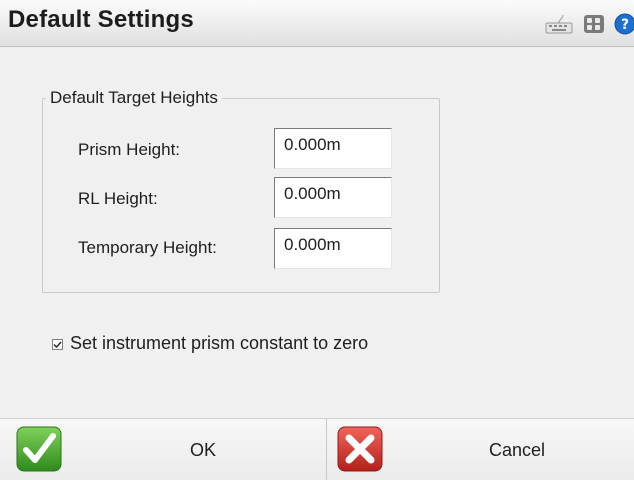  What do you see at coordinates (101, 19) in the screenshot?
I see `page-title: Default Settings` at bounding box center [101, 19].